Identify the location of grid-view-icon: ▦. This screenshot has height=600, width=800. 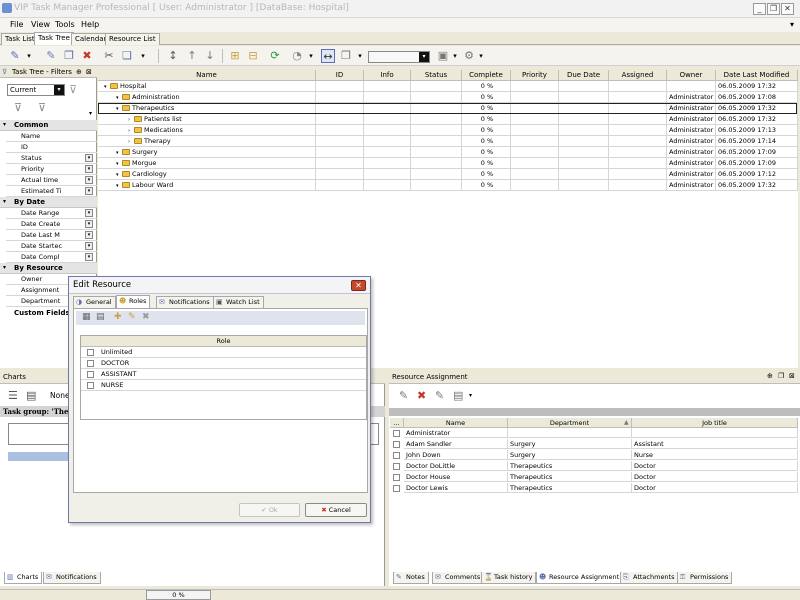
(86, 317).